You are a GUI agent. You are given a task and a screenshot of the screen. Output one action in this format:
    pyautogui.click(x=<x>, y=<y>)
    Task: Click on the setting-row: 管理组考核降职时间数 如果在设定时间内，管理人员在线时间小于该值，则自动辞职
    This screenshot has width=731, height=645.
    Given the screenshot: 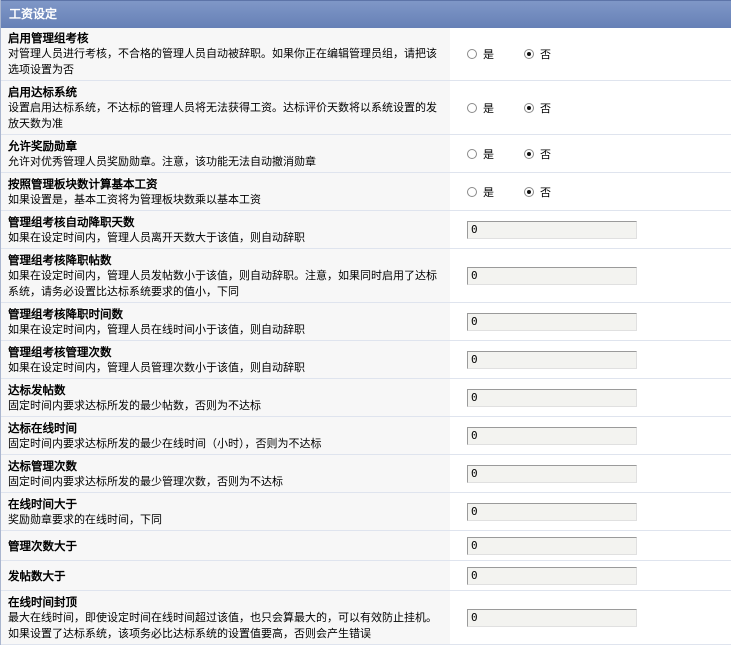 What is the action you would take?
    pyautogui.click(x=366, y=321)
    